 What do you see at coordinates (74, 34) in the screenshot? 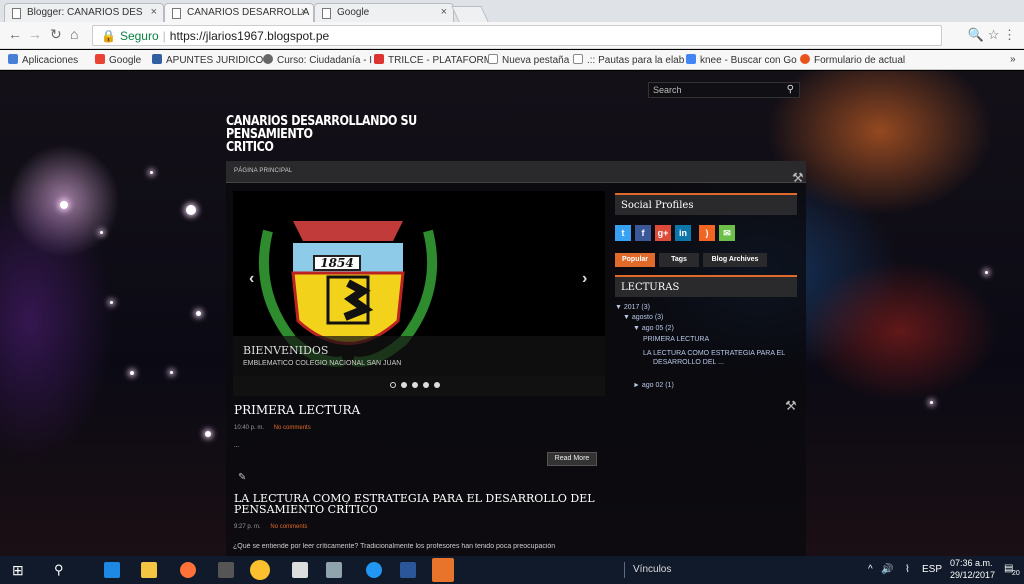
I see `home-icon: ⌂` at bounding box center [74, 34].